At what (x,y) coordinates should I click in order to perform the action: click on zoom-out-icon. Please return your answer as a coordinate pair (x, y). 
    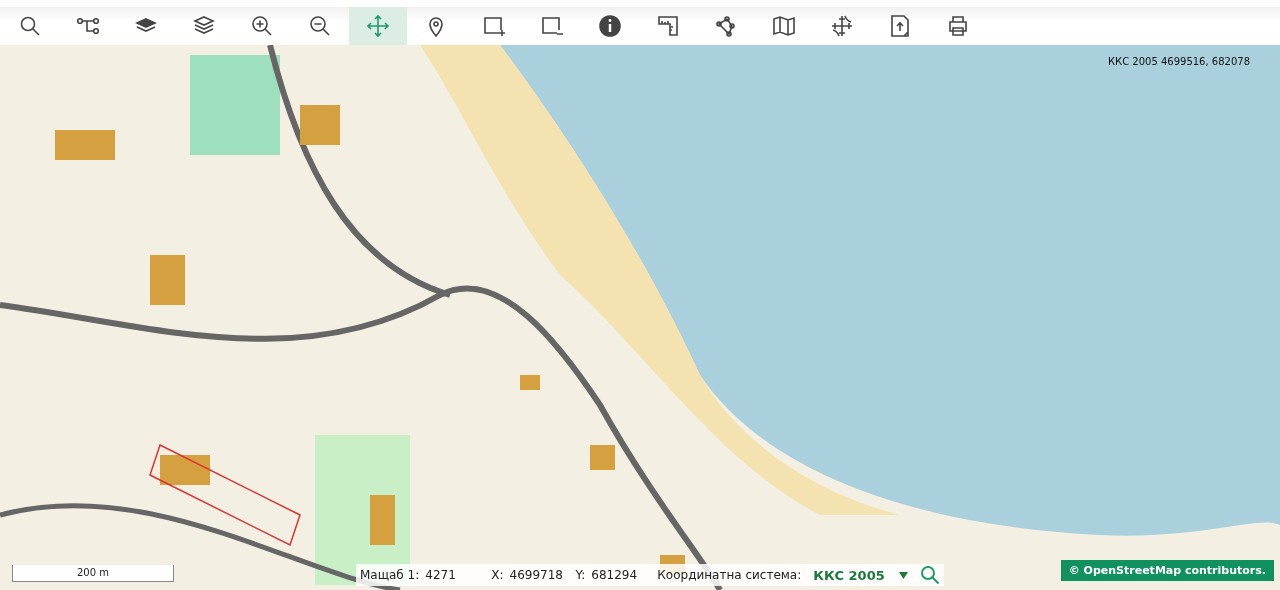
    Looking at the image, I should click on (320, 26).